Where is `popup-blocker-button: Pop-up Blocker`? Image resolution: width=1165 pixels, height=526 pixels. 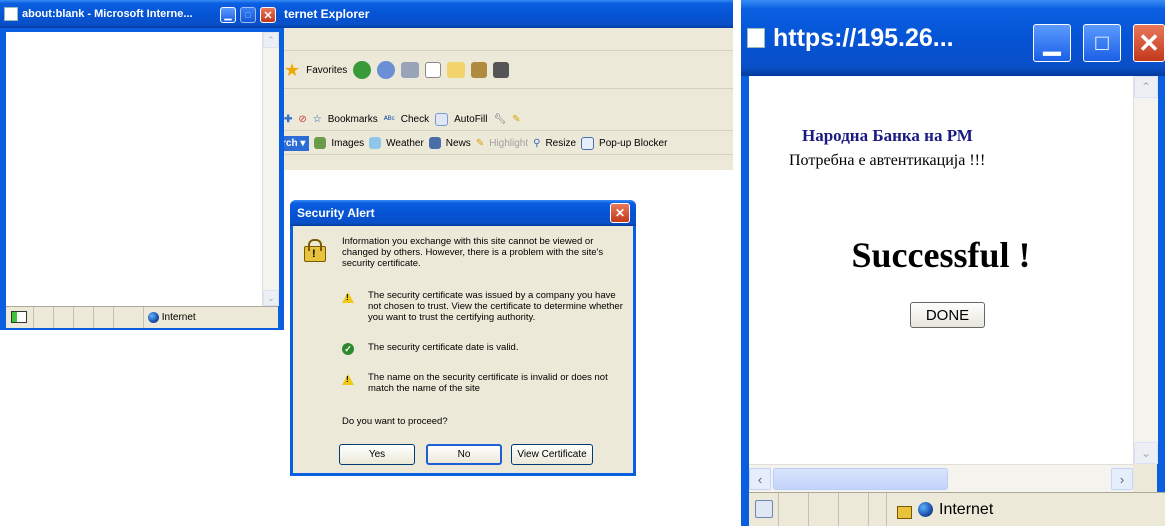
popup-blocker-button: Pop-up Blocker is located at coordinates (633, 143).